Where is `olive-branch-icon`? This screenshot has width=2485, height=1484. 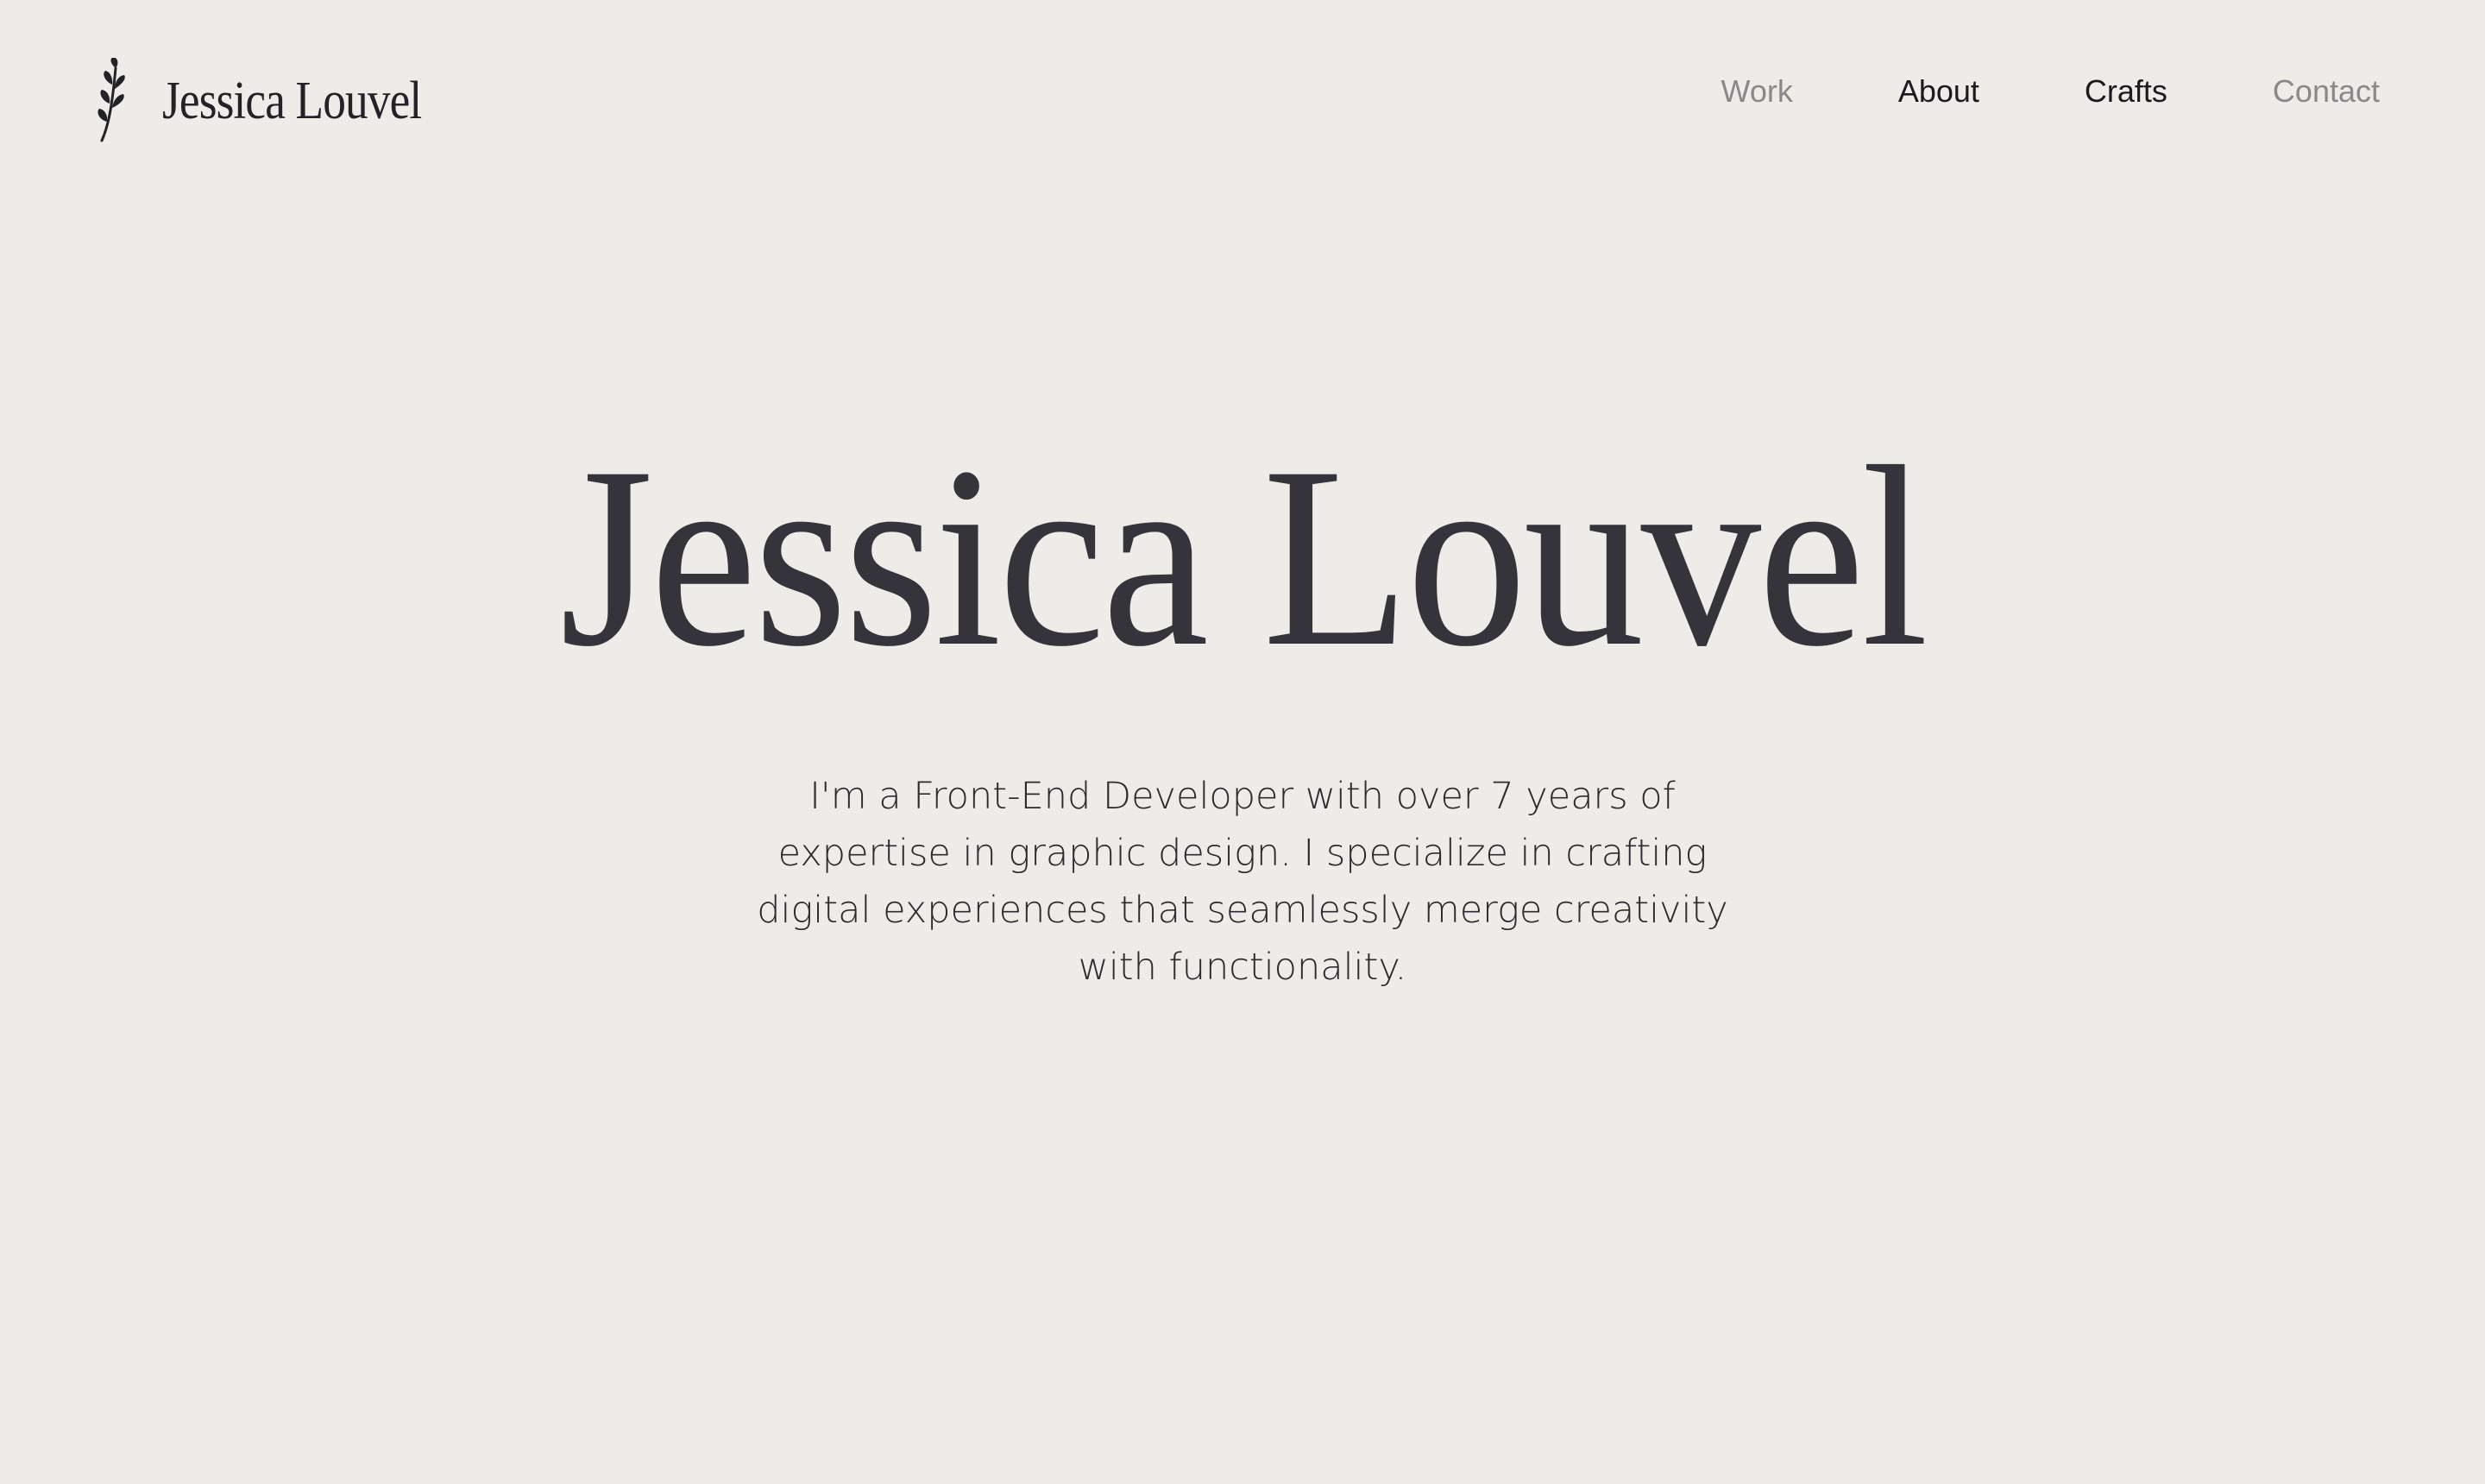
olive-branch-icon is located at coordinates (111, 100).